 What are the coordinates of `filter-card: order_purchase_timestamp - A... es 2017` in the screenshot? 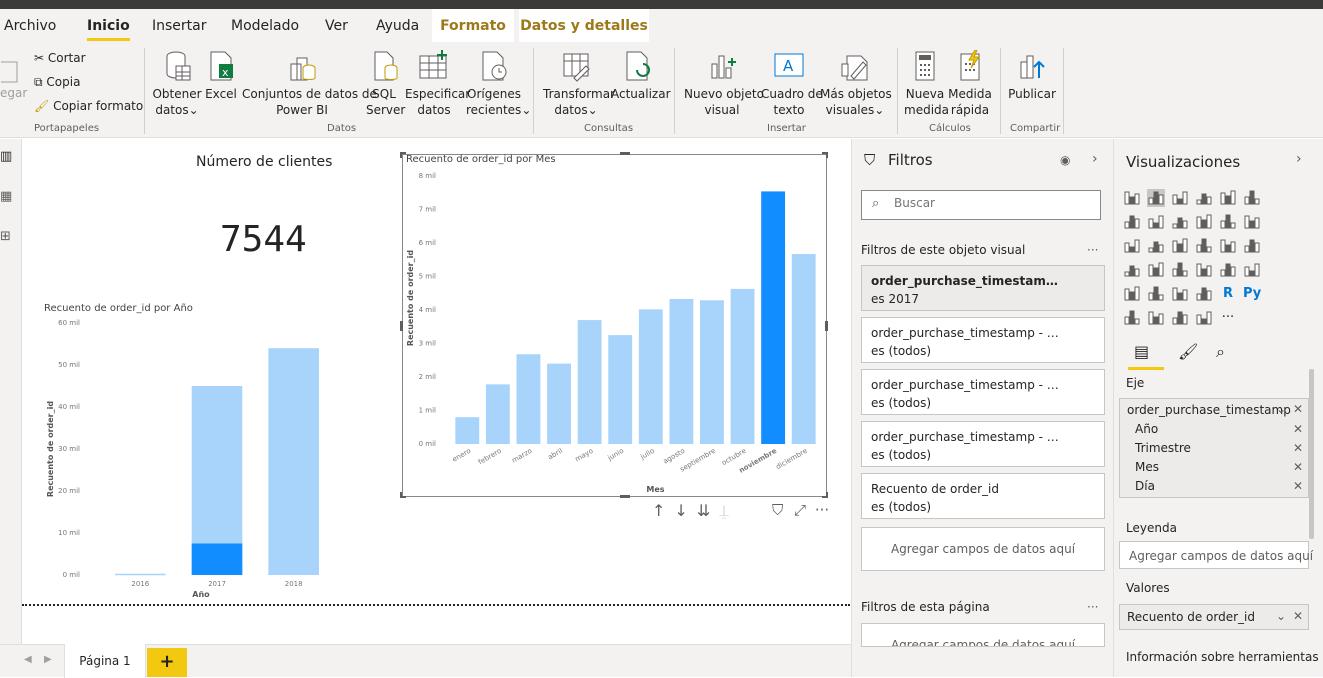 It's located at (983, 288).